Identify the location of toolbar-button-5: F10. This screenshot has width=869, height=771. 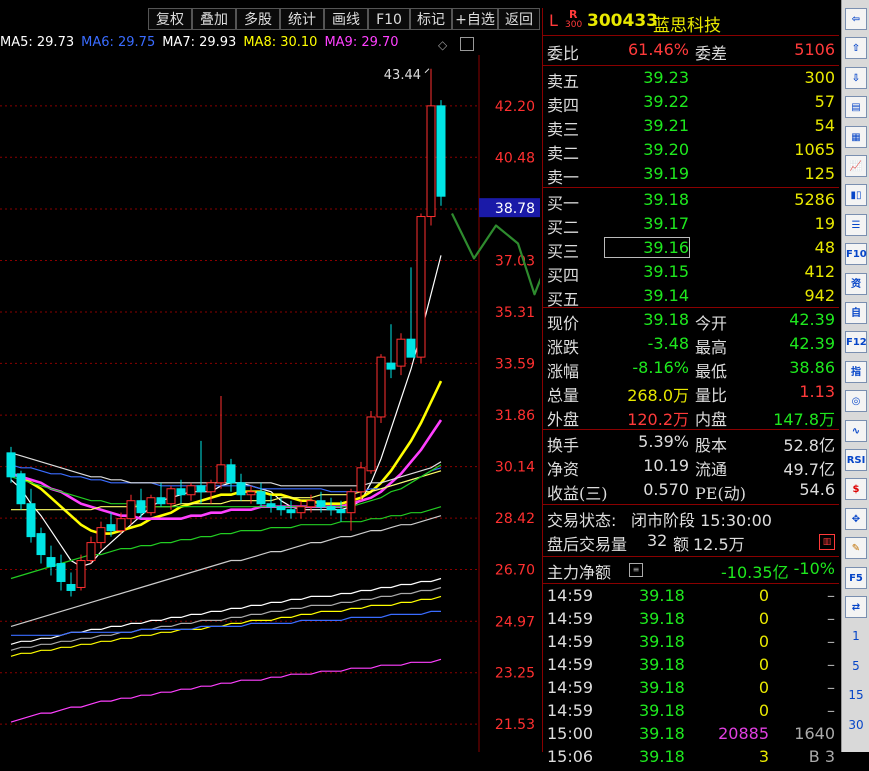
(389, 19).